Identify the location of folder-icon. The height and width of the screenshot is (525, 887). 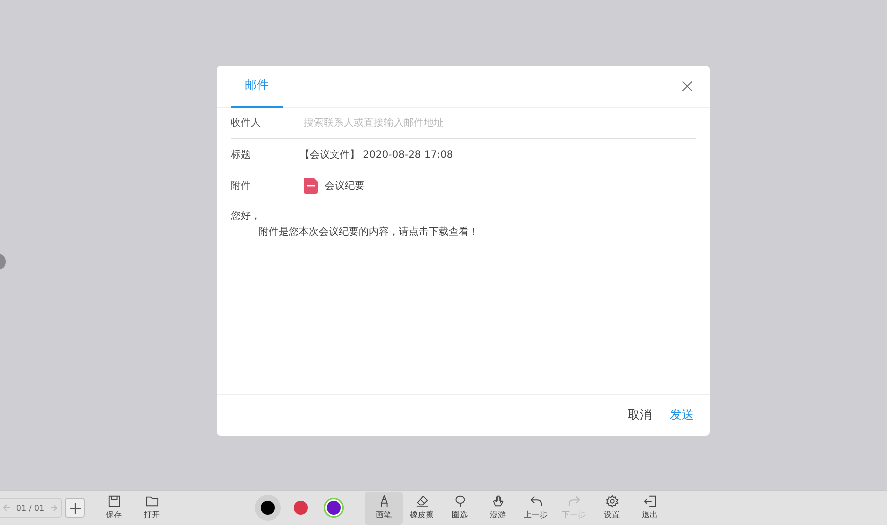
(152, 501).